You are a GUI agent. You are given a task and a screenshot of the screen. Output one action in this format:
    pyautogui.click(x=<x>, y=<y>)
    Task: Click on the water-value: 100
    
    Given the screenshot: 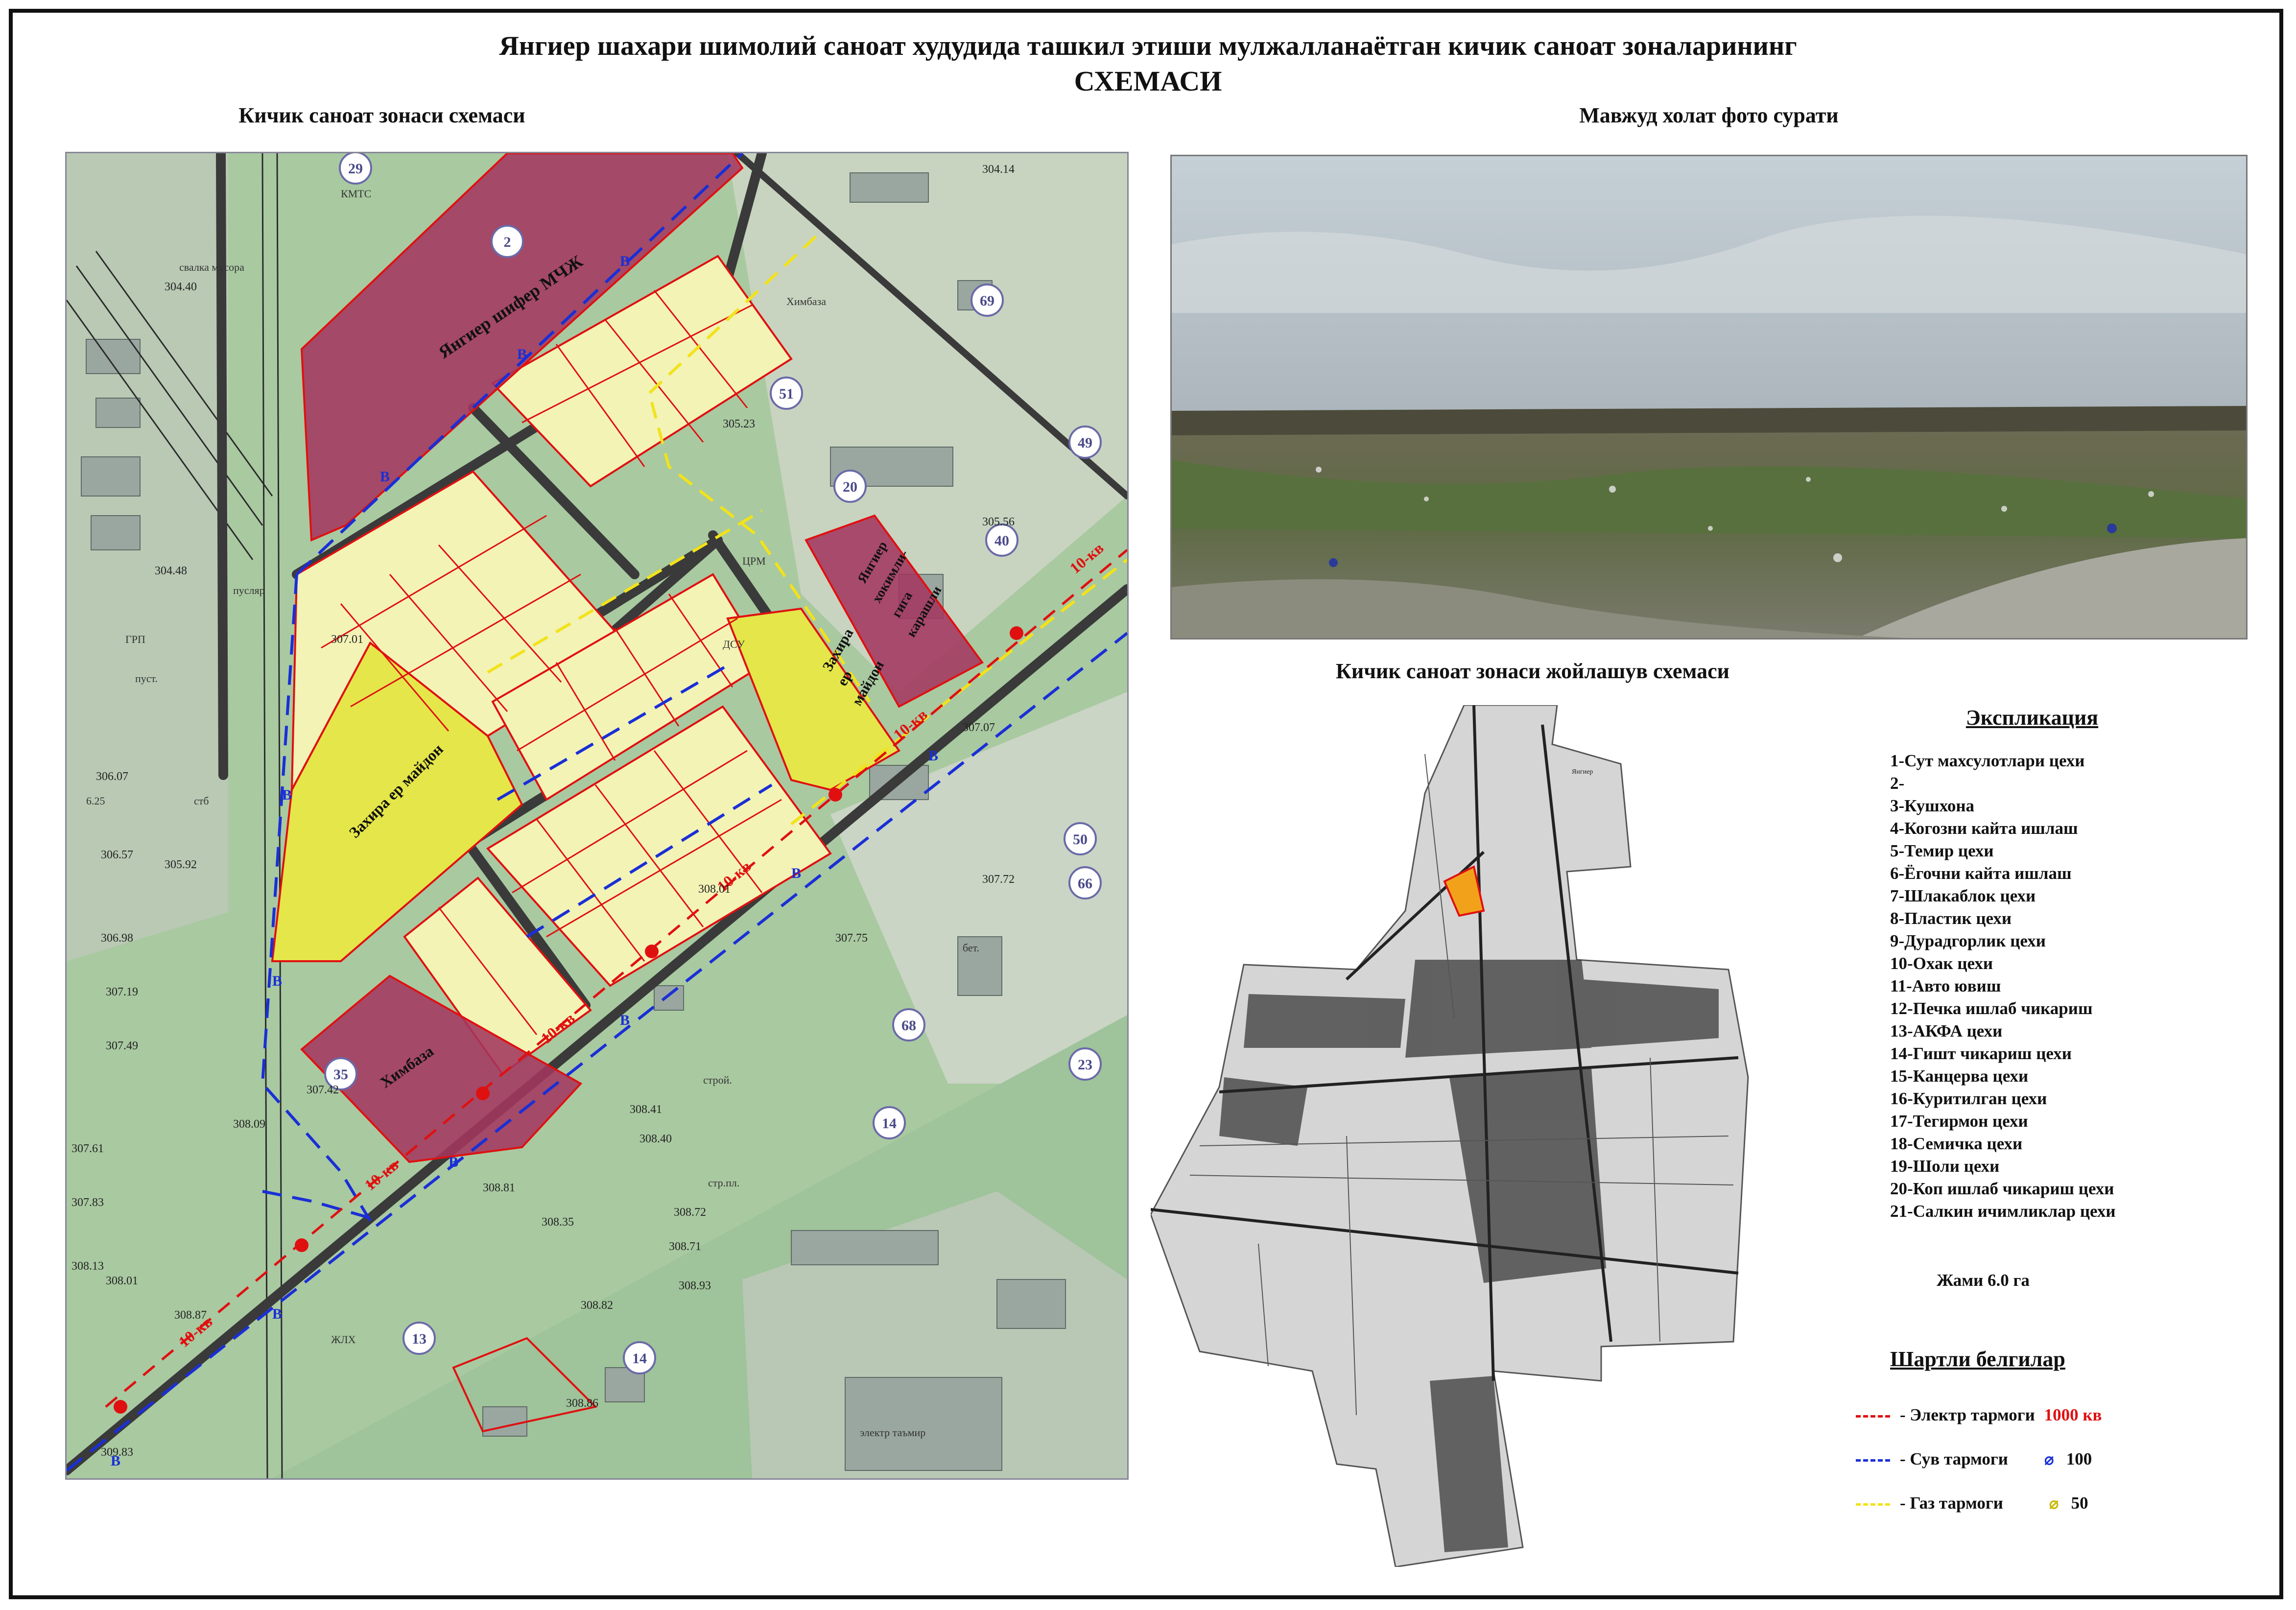 What is the action you would take?
    pyautogui.click(x=2079, y=1458)
    